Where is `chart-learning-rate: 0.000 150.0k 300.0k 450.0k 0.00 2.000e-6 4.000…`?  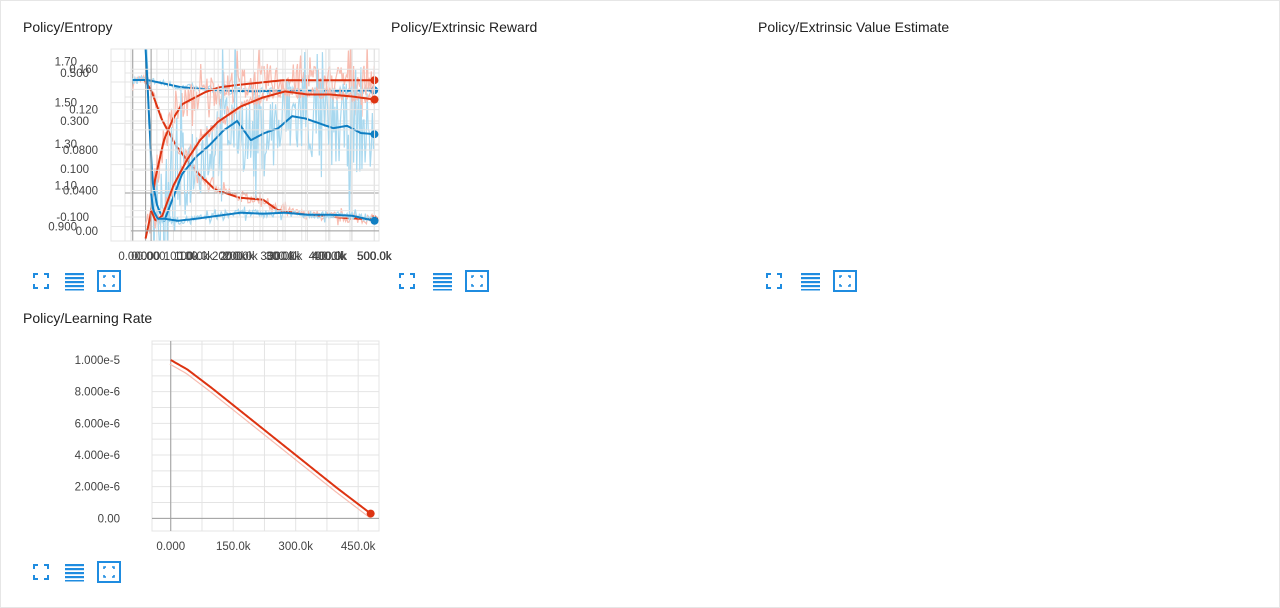 chart-learning-rate: 0.000 150.0k 300.0k 450.0k 0.00 2.000e-6 4.000… is located at coordinates (190, 437).